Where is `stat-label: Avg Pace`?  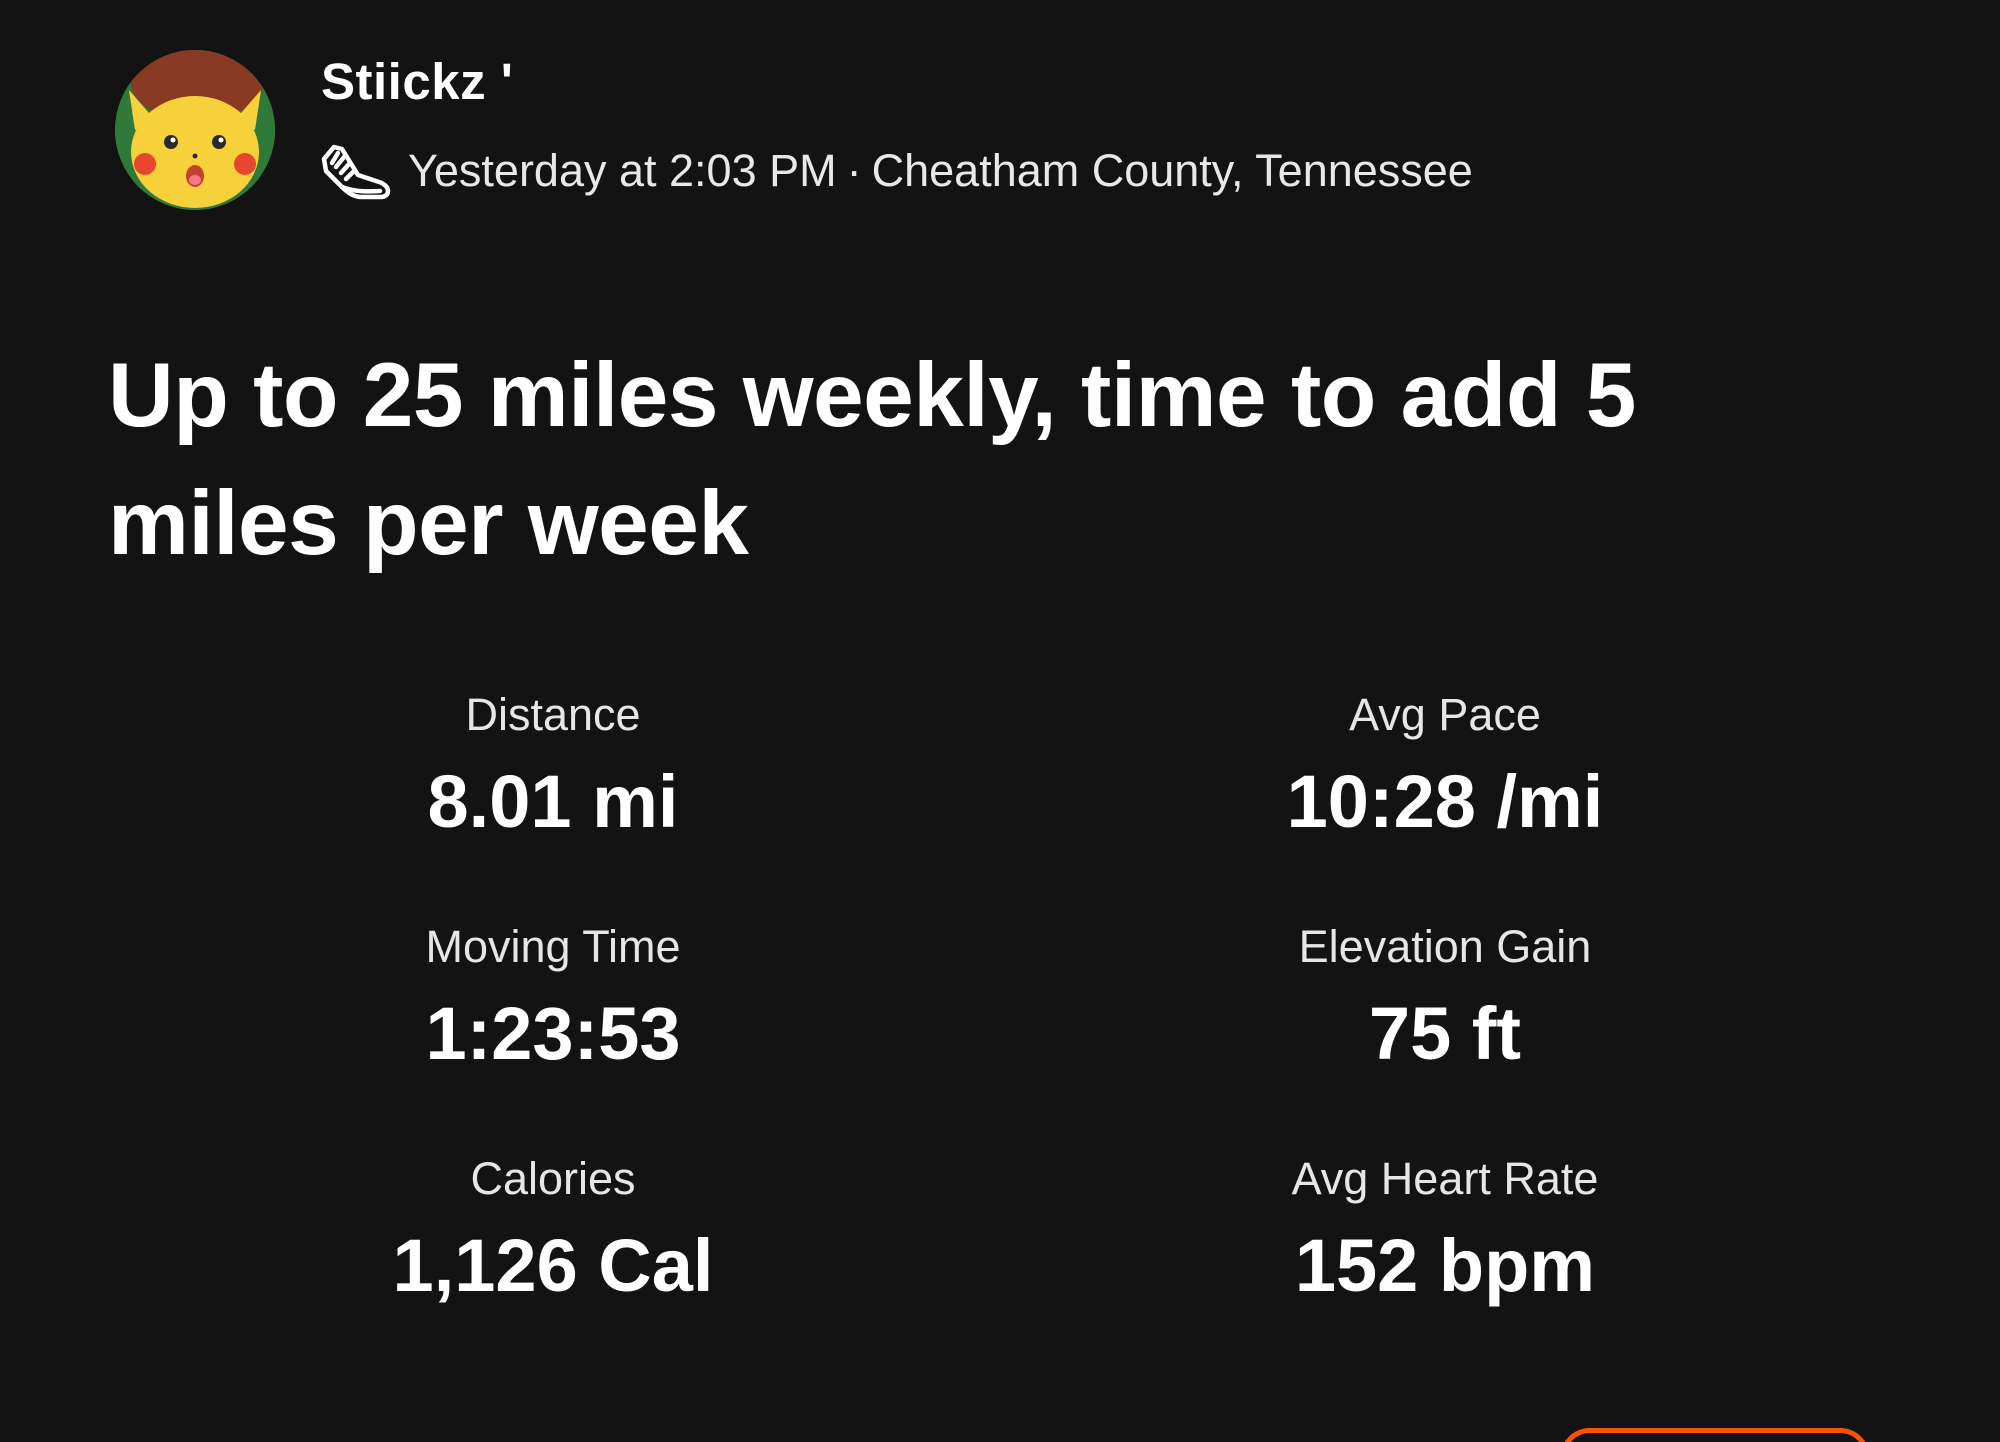
stat-label: Avg Pace is located at coordinates (1445, 714).